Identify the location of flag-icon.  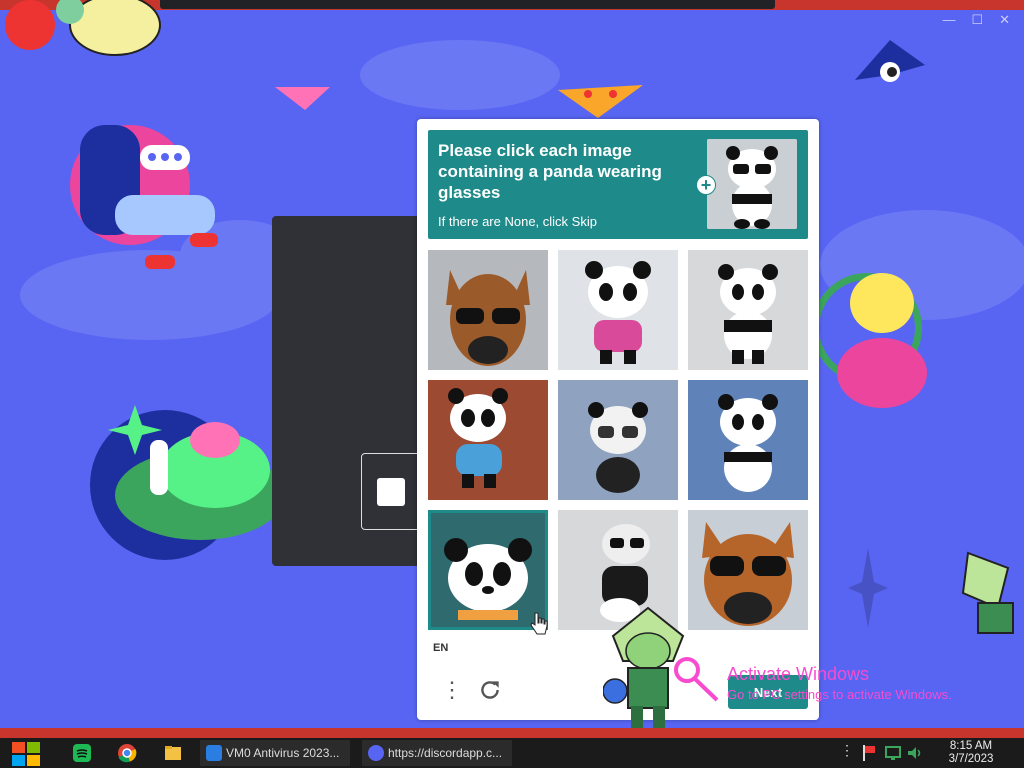
(869, 753).